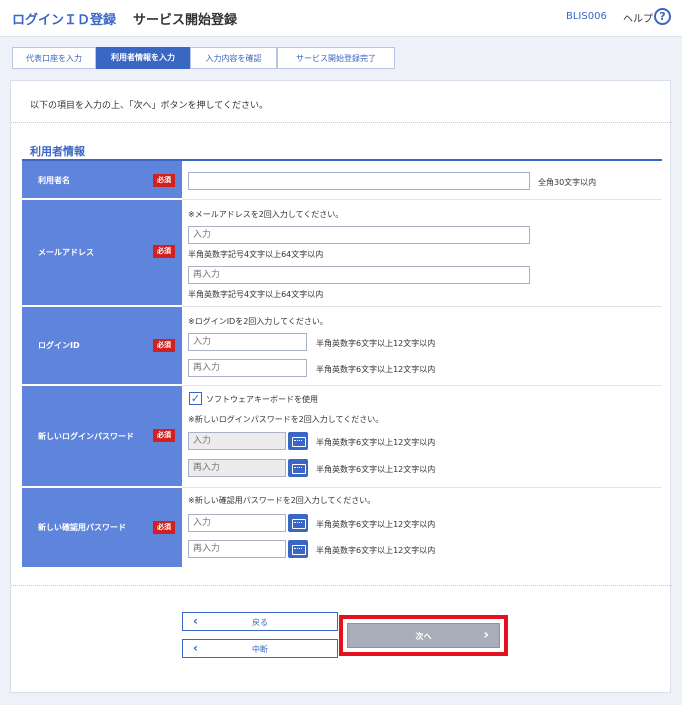 The height and width of the screenshot is (705, 682). What do you see at coordinates (149, 106) in the screenshot?
I see `intro-text: 以下の項目を入力の上、「次へ」ボタンを押してください。` at bounding box center [149, 106].